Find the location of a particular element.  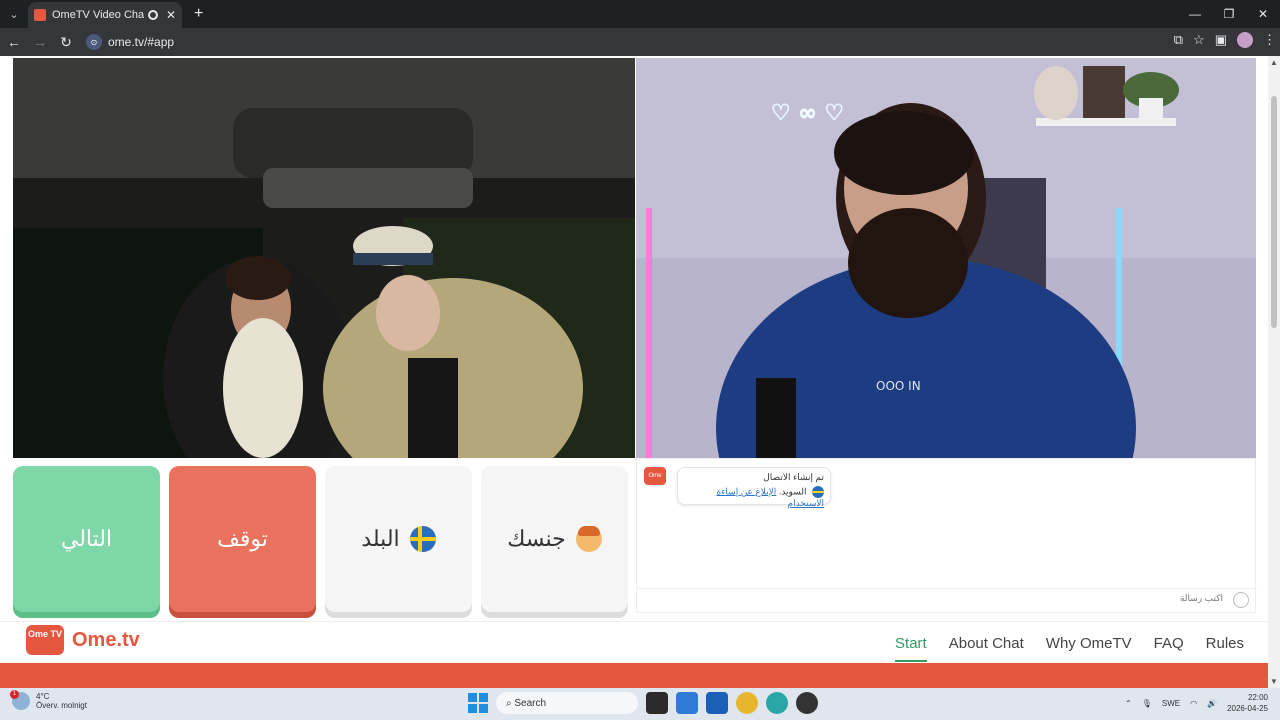

install-app-icon: ⧉ is located at coordinates (1178, 40).